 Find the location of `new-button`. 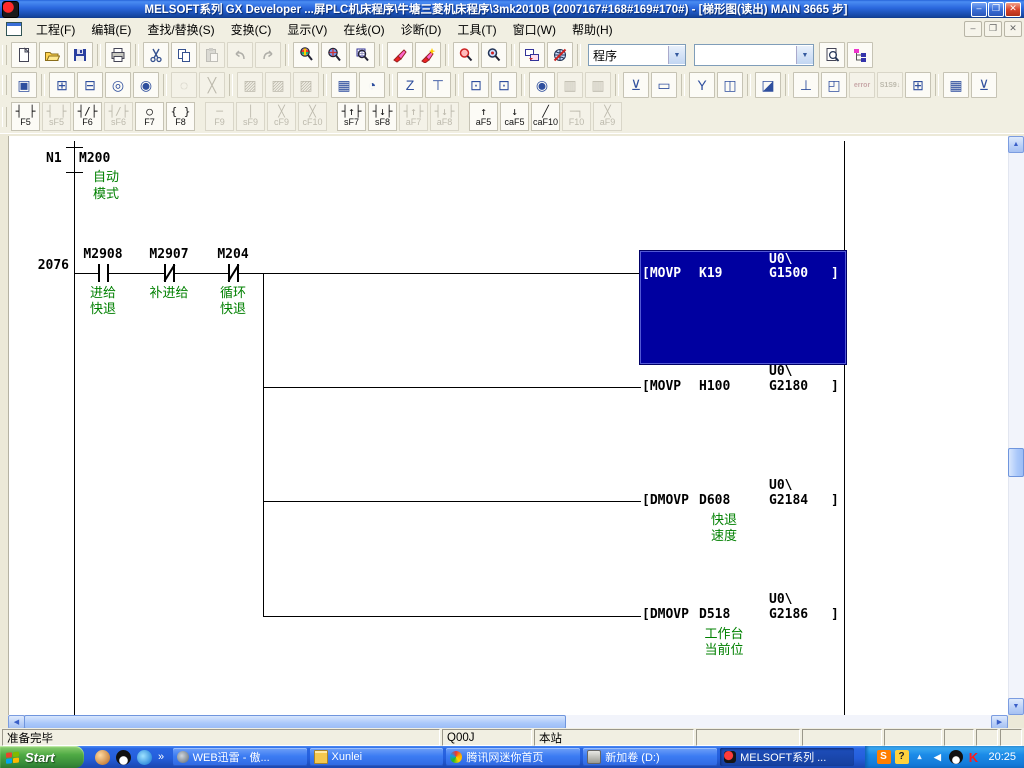

new-button is located at coordinates (24, 55).